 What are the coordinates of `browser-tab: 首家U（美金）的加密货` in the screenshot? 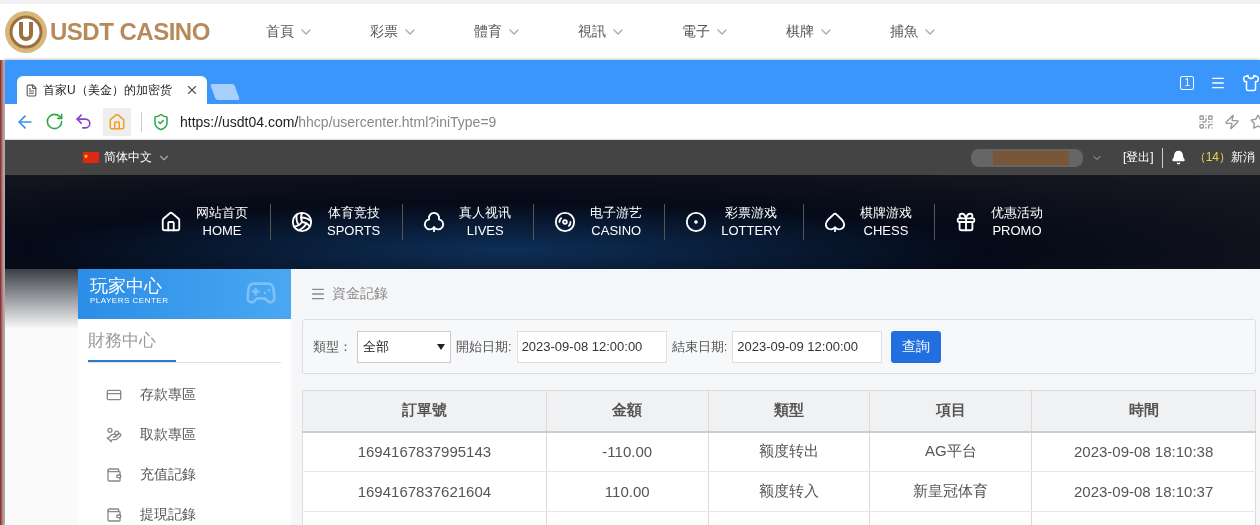 It's located at (112, 90).